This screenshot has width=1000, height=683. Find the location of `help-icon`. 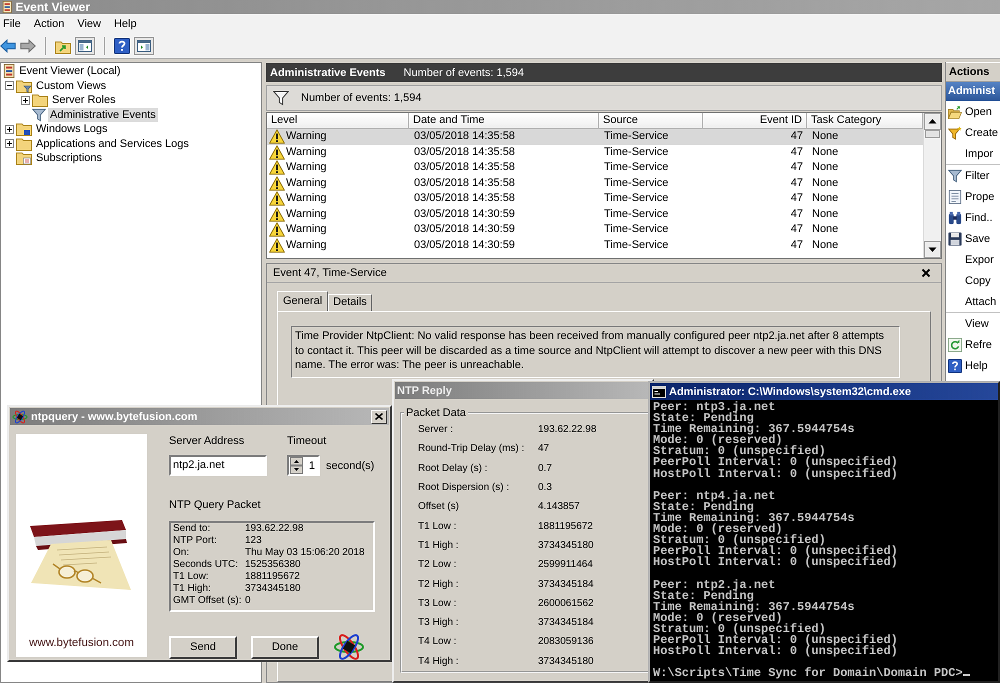

help-icon is located at coordinates (122, 46).